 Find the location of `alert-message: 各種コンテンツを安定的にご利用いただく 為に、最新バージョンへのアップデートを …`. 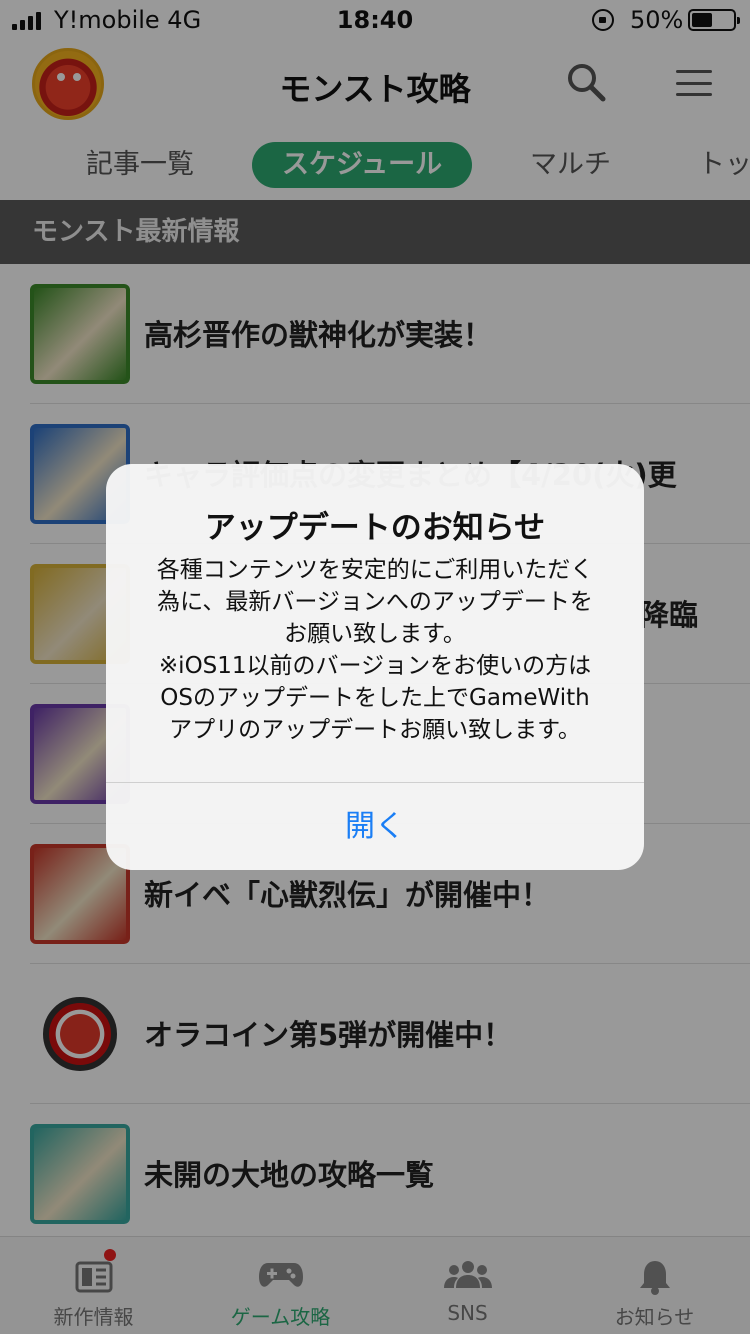

alert-message: 各種コンテンツを安定的にご利用いただく 為に、最新バージョンへのアップデートを … is located at coordinates (375, 650).